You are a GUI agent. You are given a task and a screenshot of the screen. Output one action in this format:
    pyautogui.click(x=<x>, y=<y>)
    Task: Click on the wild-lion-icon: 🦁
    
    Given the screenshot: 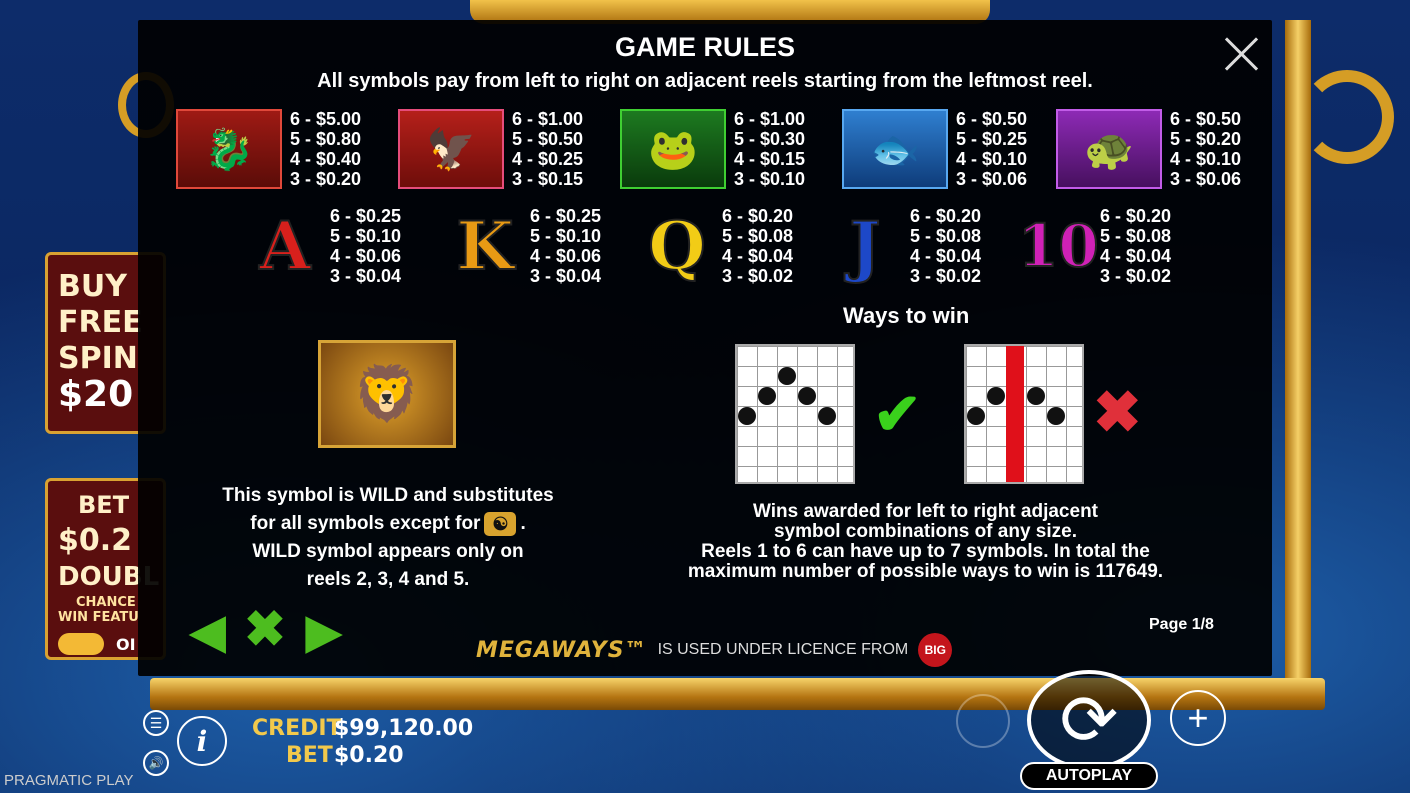 What is the action you would take?
    pyautogui.click(x=387, y=394)
    